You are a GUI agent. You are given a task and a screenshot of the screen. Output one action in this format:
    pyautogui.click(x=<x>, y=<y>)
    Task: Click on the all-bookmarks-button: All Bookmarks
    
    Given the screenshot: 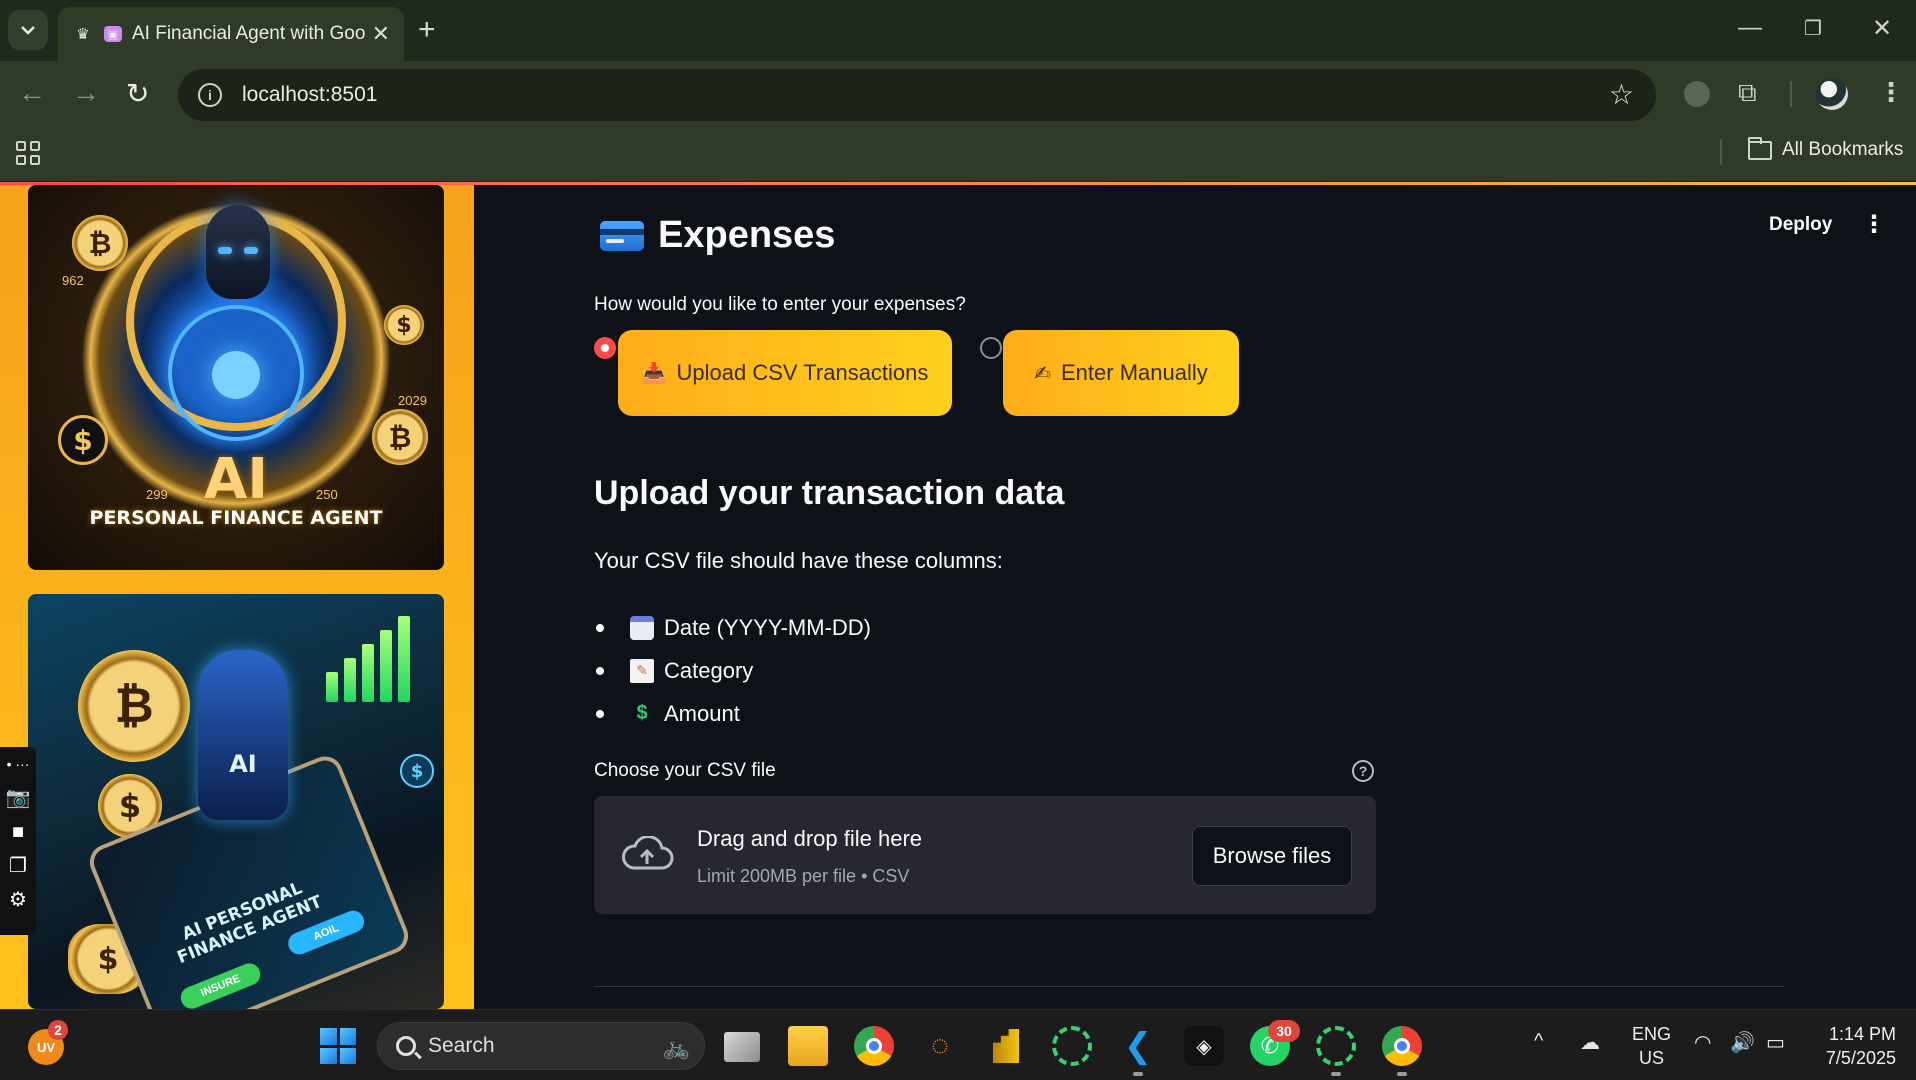 What is the action you would take?
    pyautogui.click(x=1826, y=148)
    